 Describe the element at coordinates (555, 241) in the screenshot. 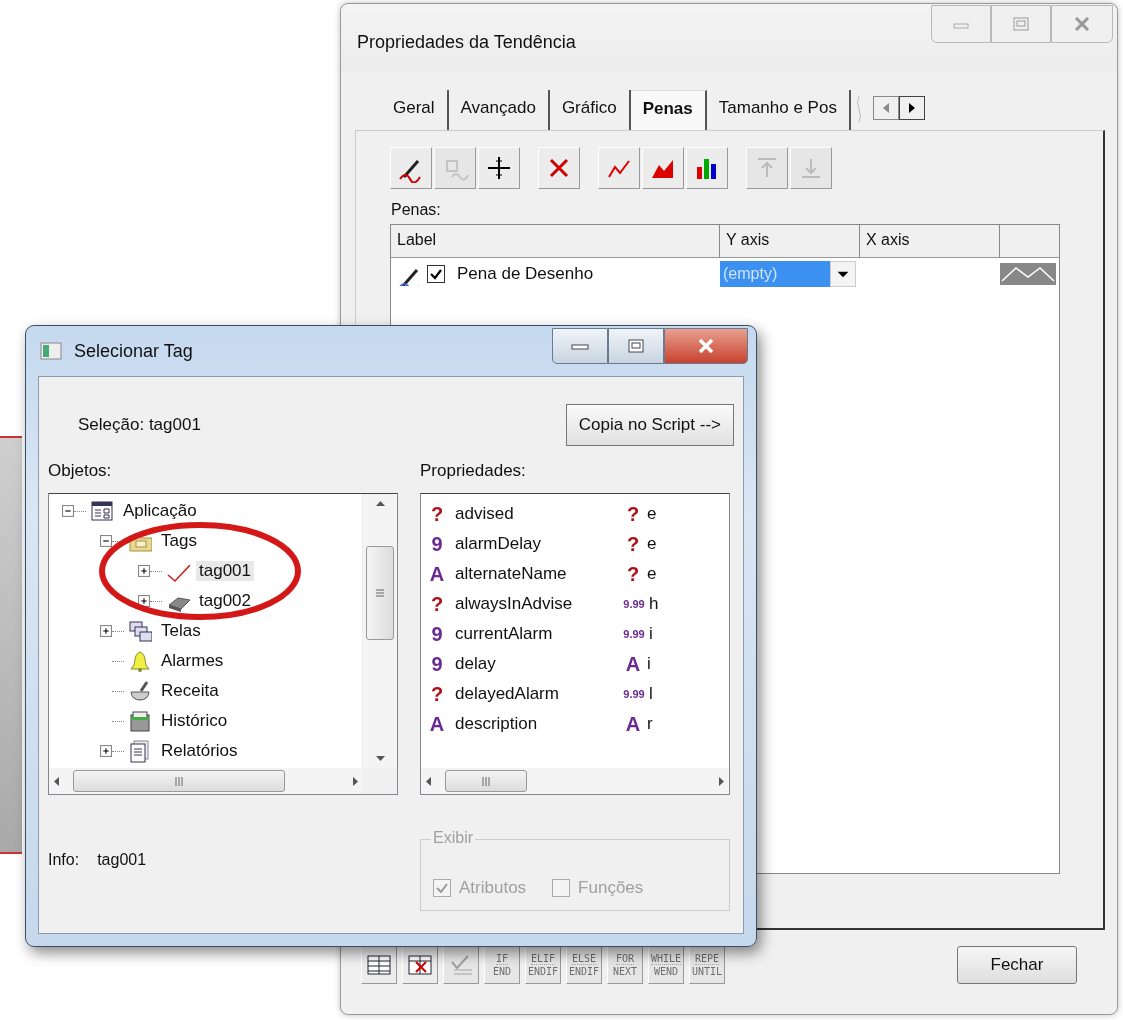

I see `column-header: Label` at that location.